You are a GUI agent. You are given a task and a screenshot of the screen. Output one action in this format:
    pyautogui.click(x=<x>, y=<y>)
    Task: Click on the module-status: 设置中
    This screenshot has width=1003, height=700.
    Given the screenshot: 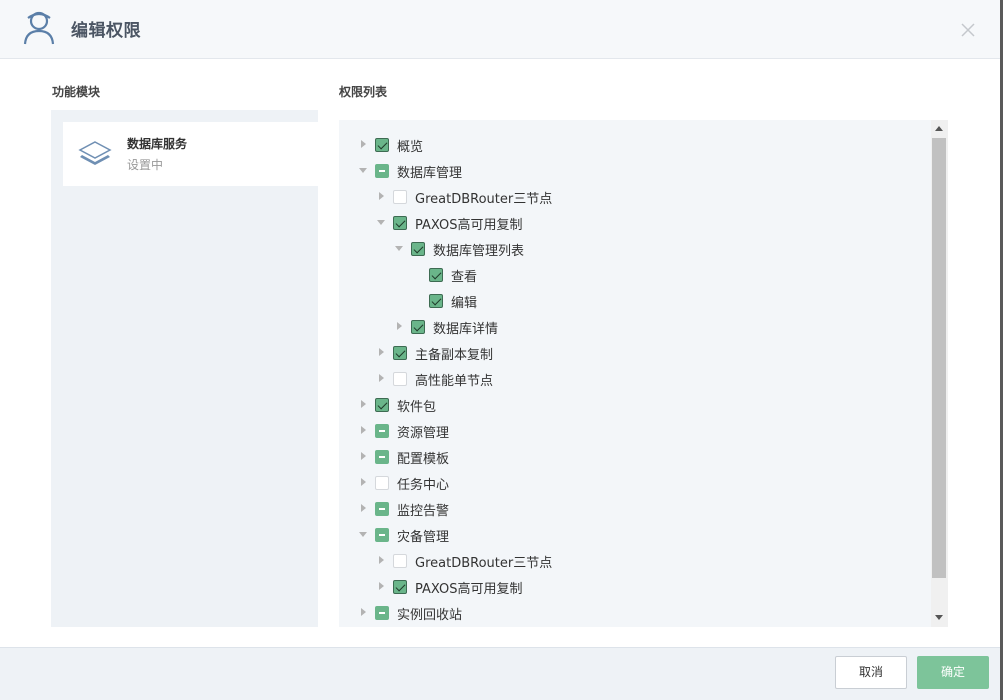 What is the action you would take?
    pyautogui.click(x=145, y=165)
    